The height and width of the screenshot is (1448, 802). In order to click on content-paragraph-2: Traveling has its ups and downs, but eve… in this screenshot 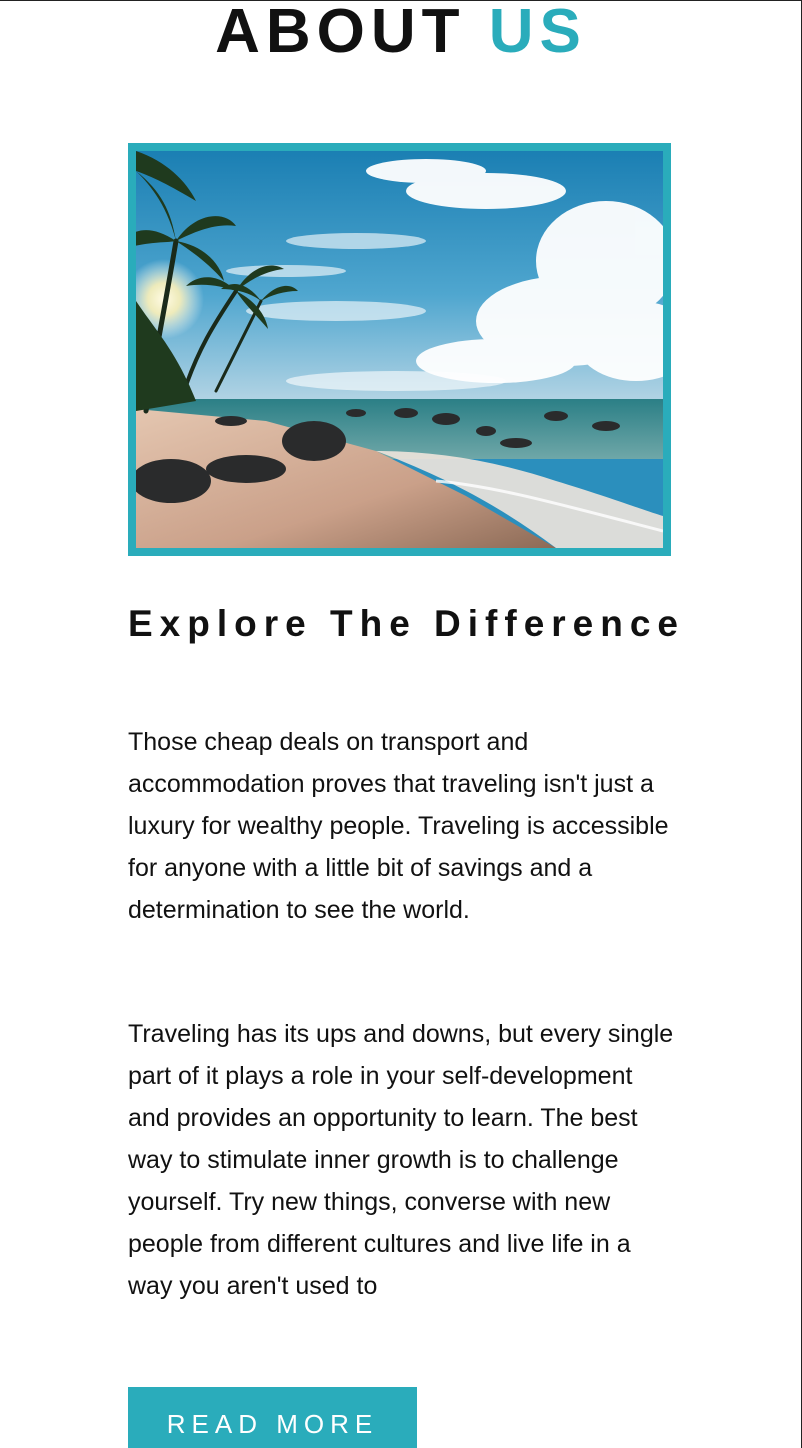, I will do `click(401, 1160)`.